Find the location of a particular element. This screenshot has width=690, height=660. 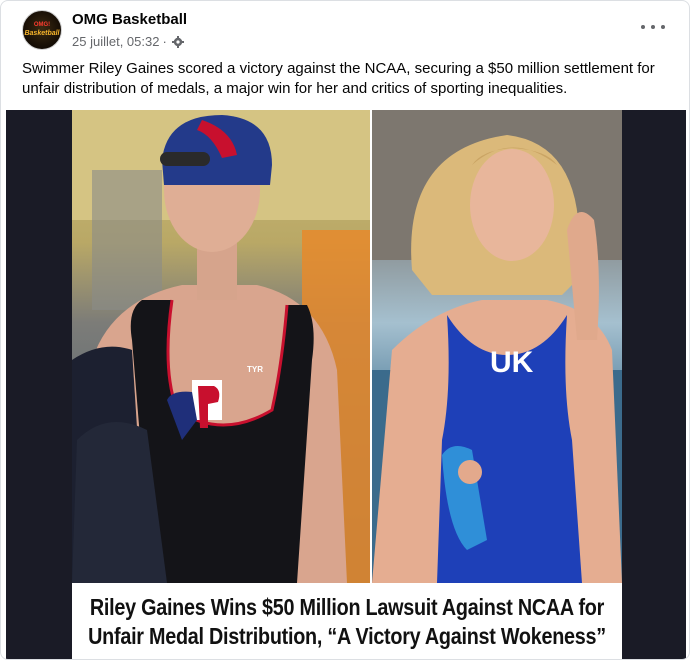

post-timestamp: 25 juillet, 05:32 is located at coordinates (115, 41).